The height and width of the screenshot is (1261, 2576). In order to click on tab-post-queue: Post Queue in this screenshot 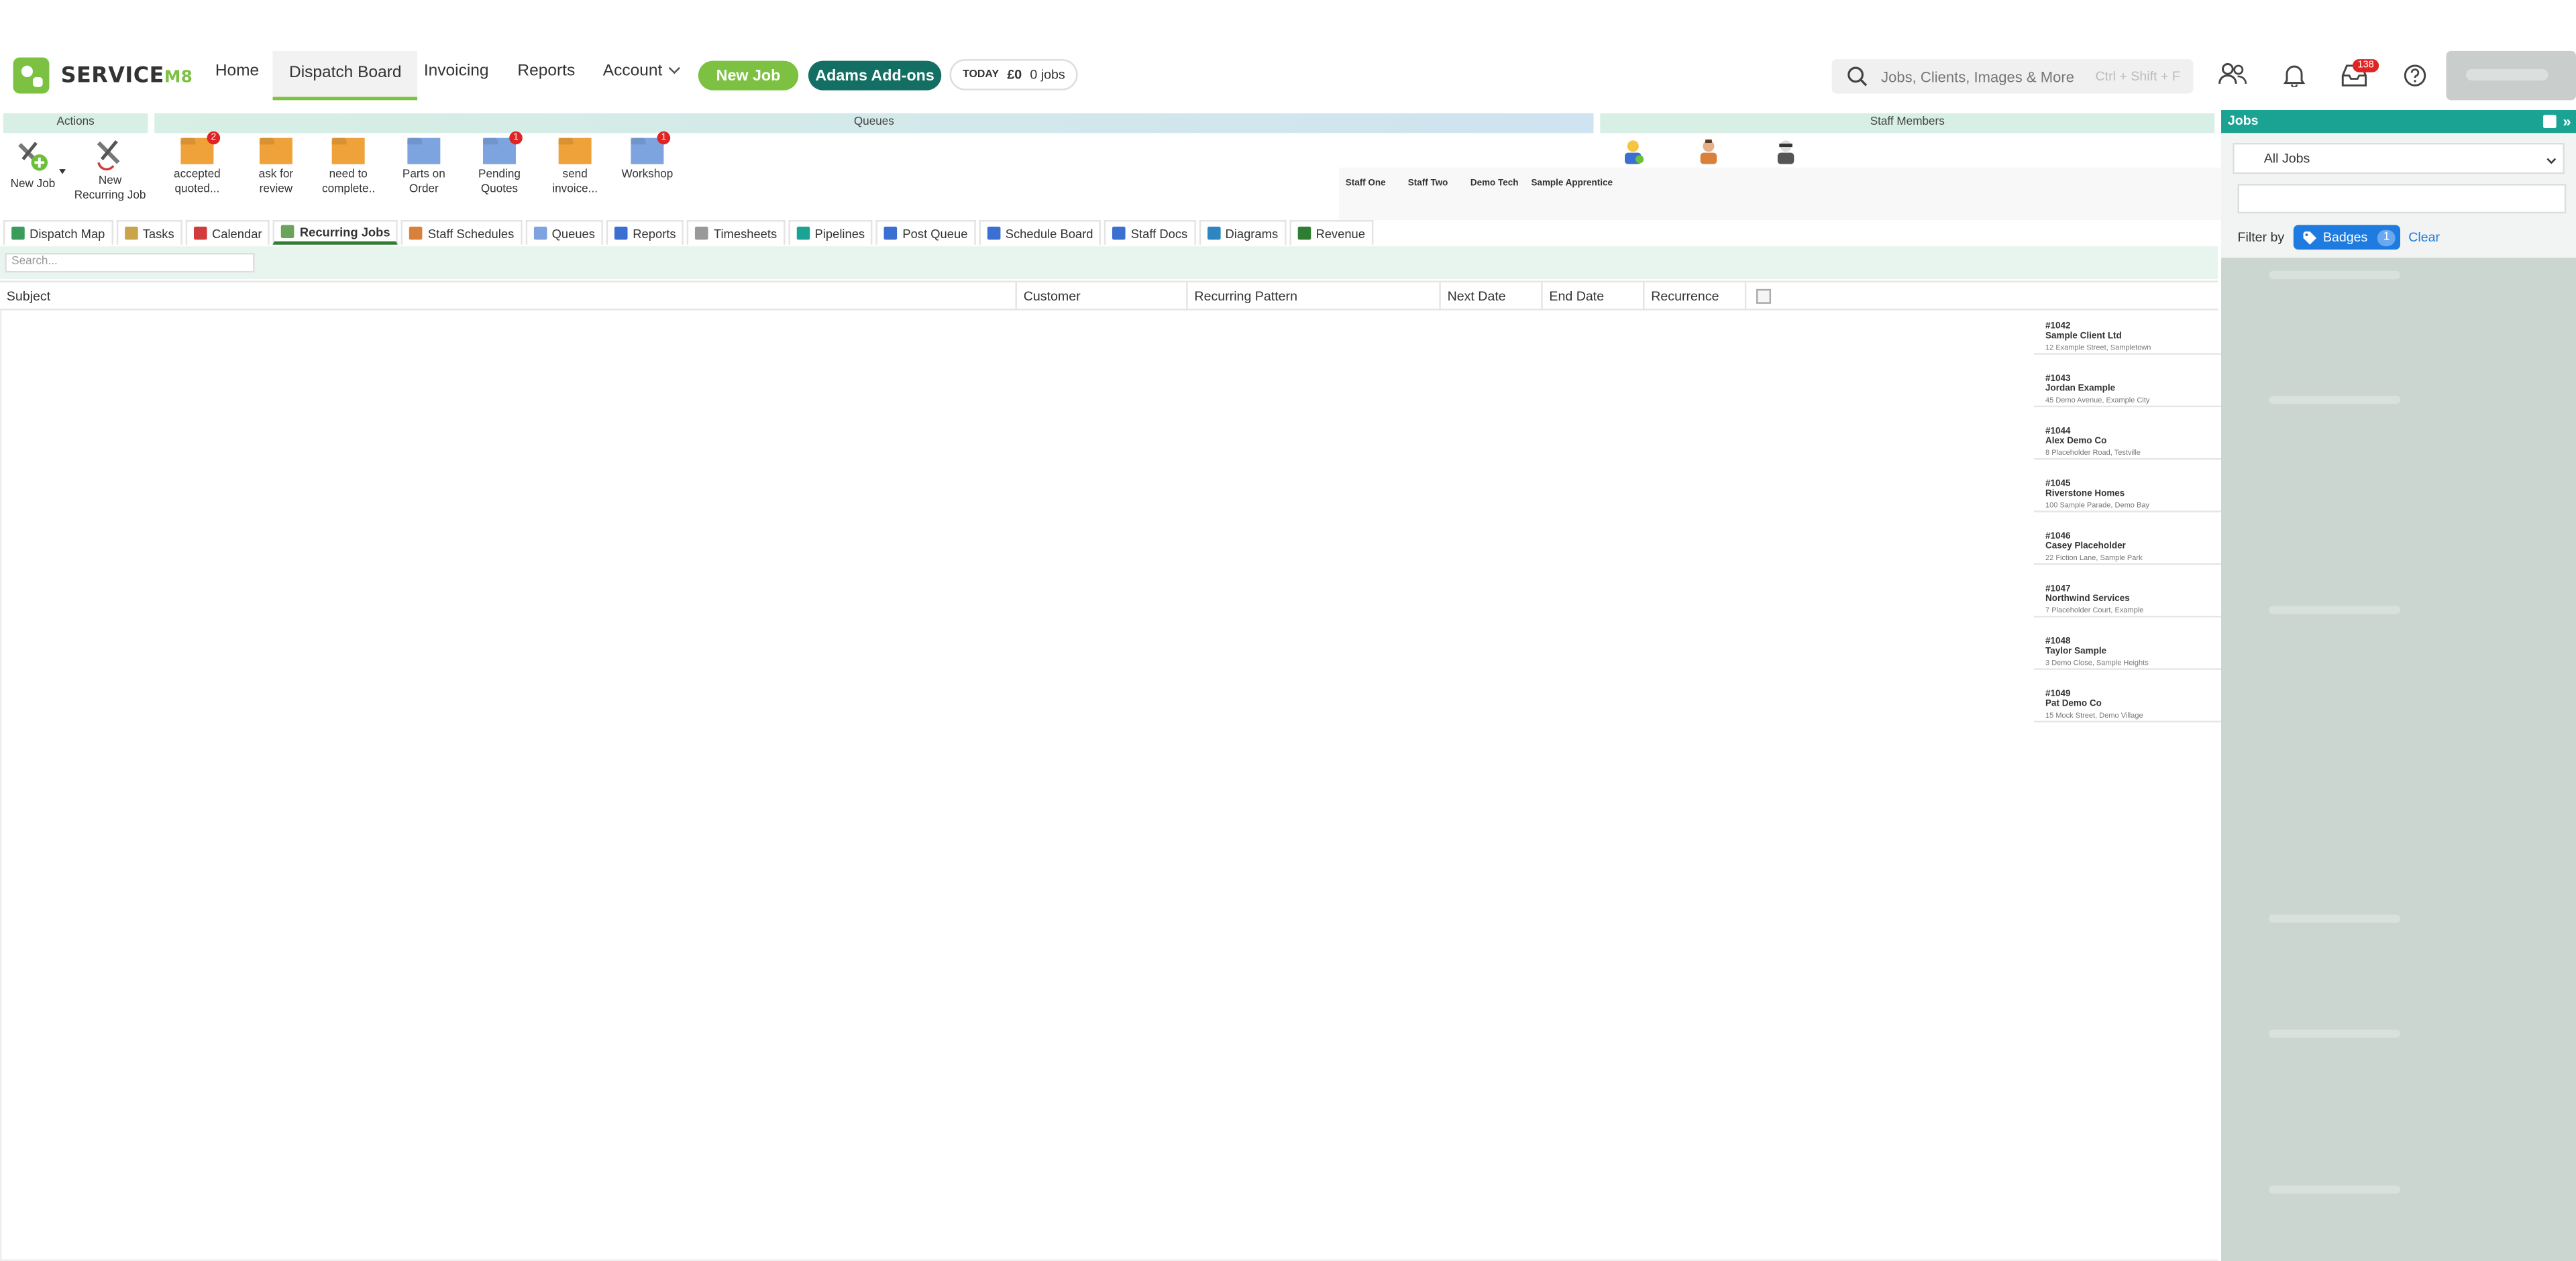, I will do `click(926, 233)`.